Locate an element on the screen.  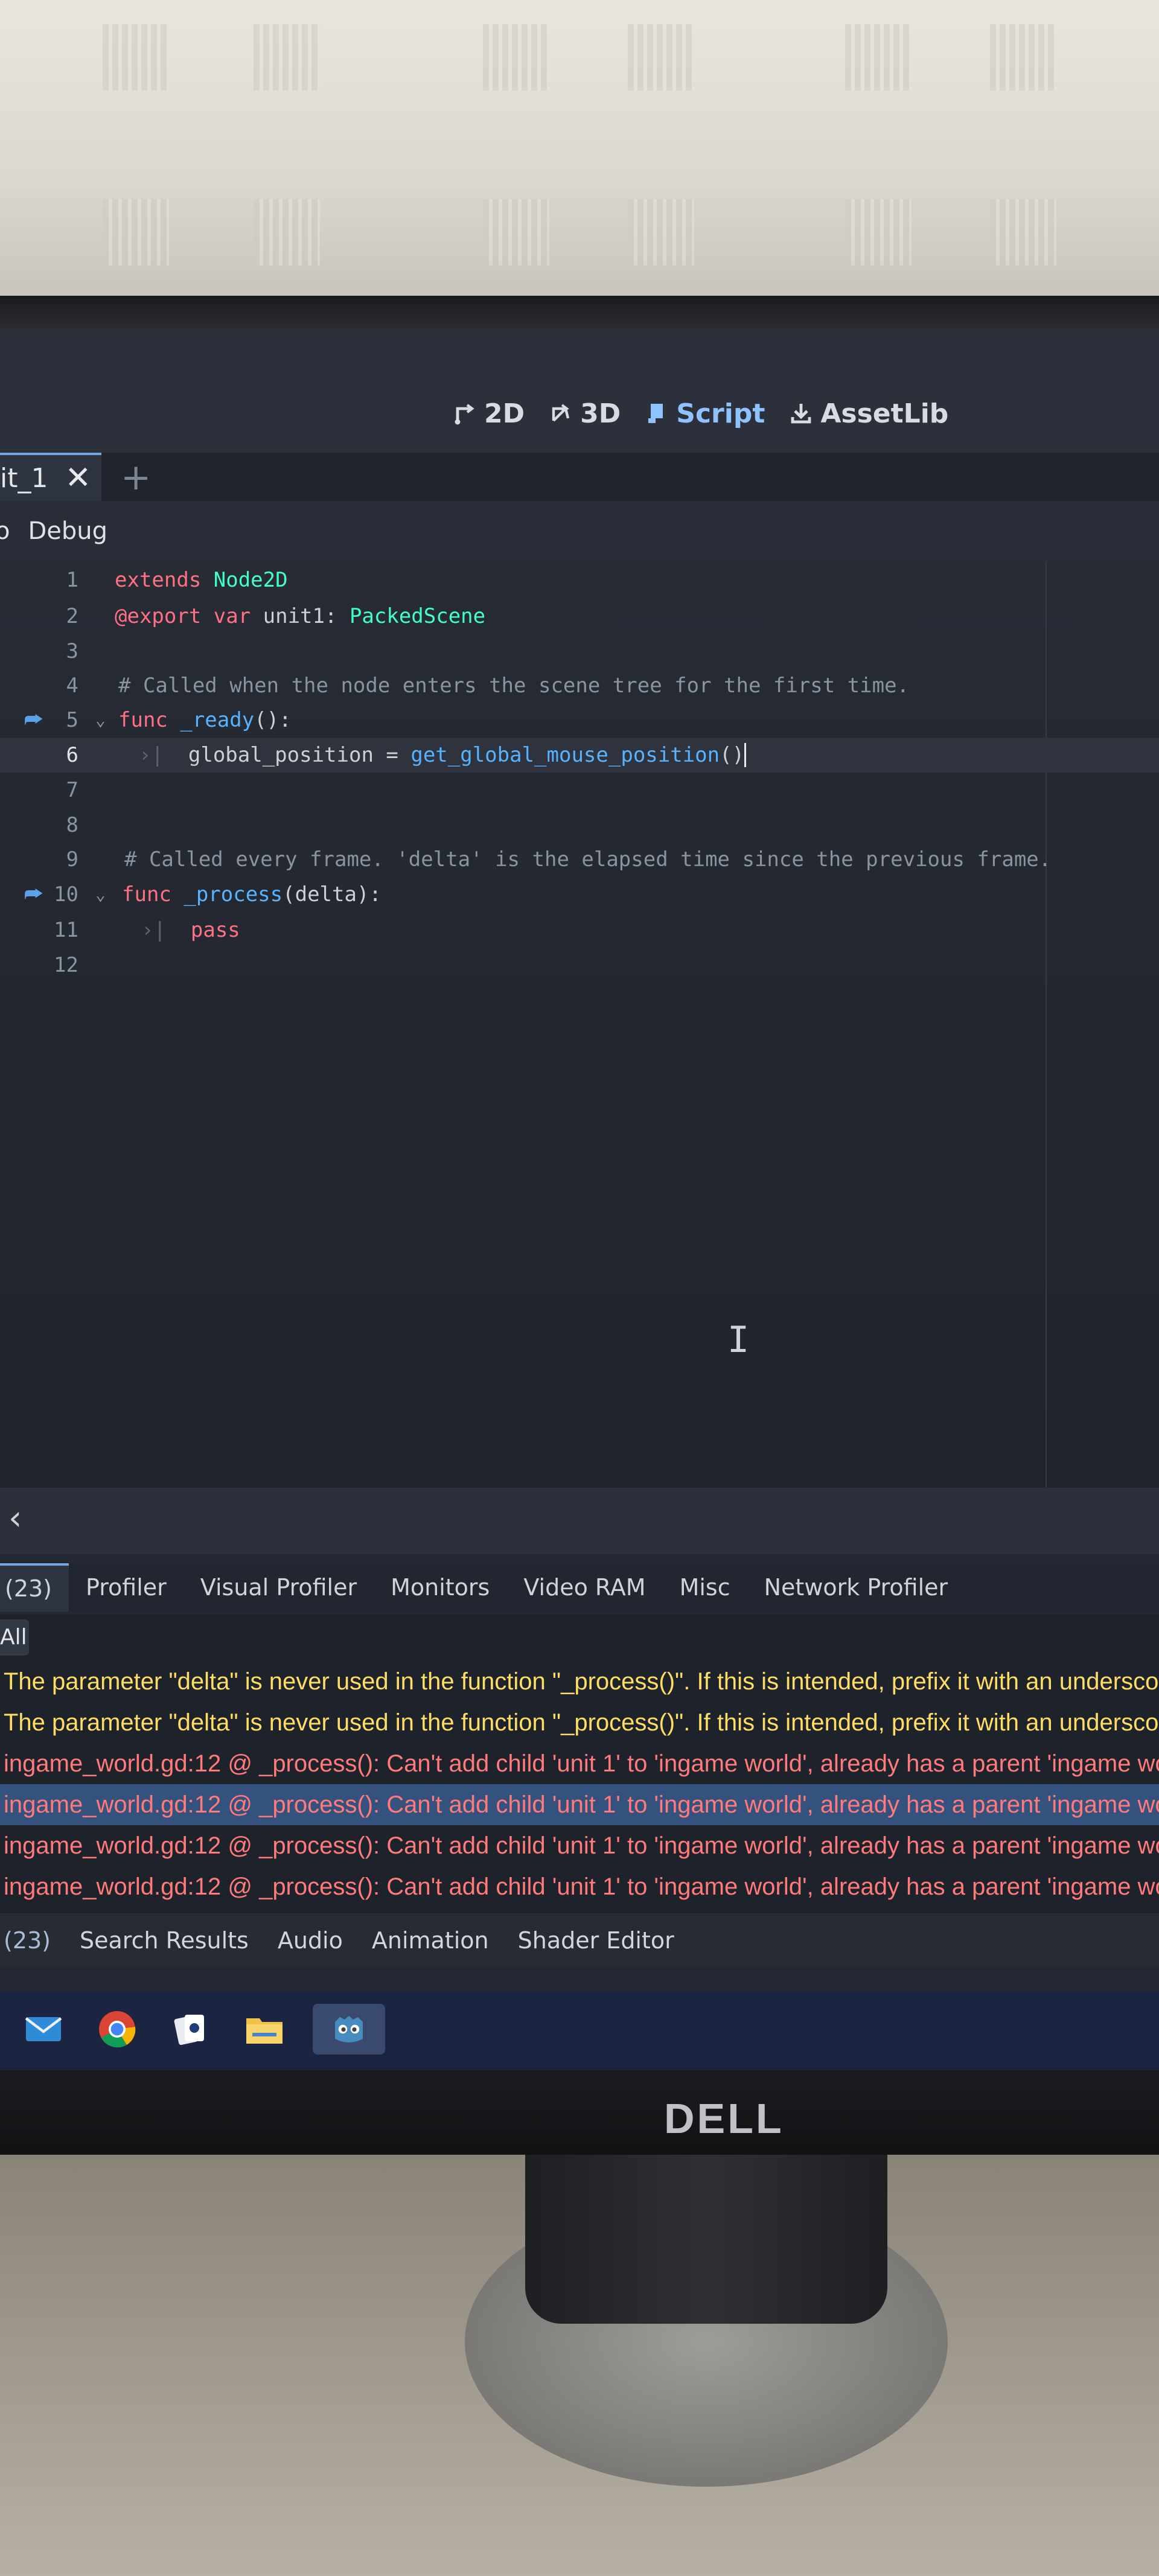
tab-3d: 3D is located at coordinates (585, 413).